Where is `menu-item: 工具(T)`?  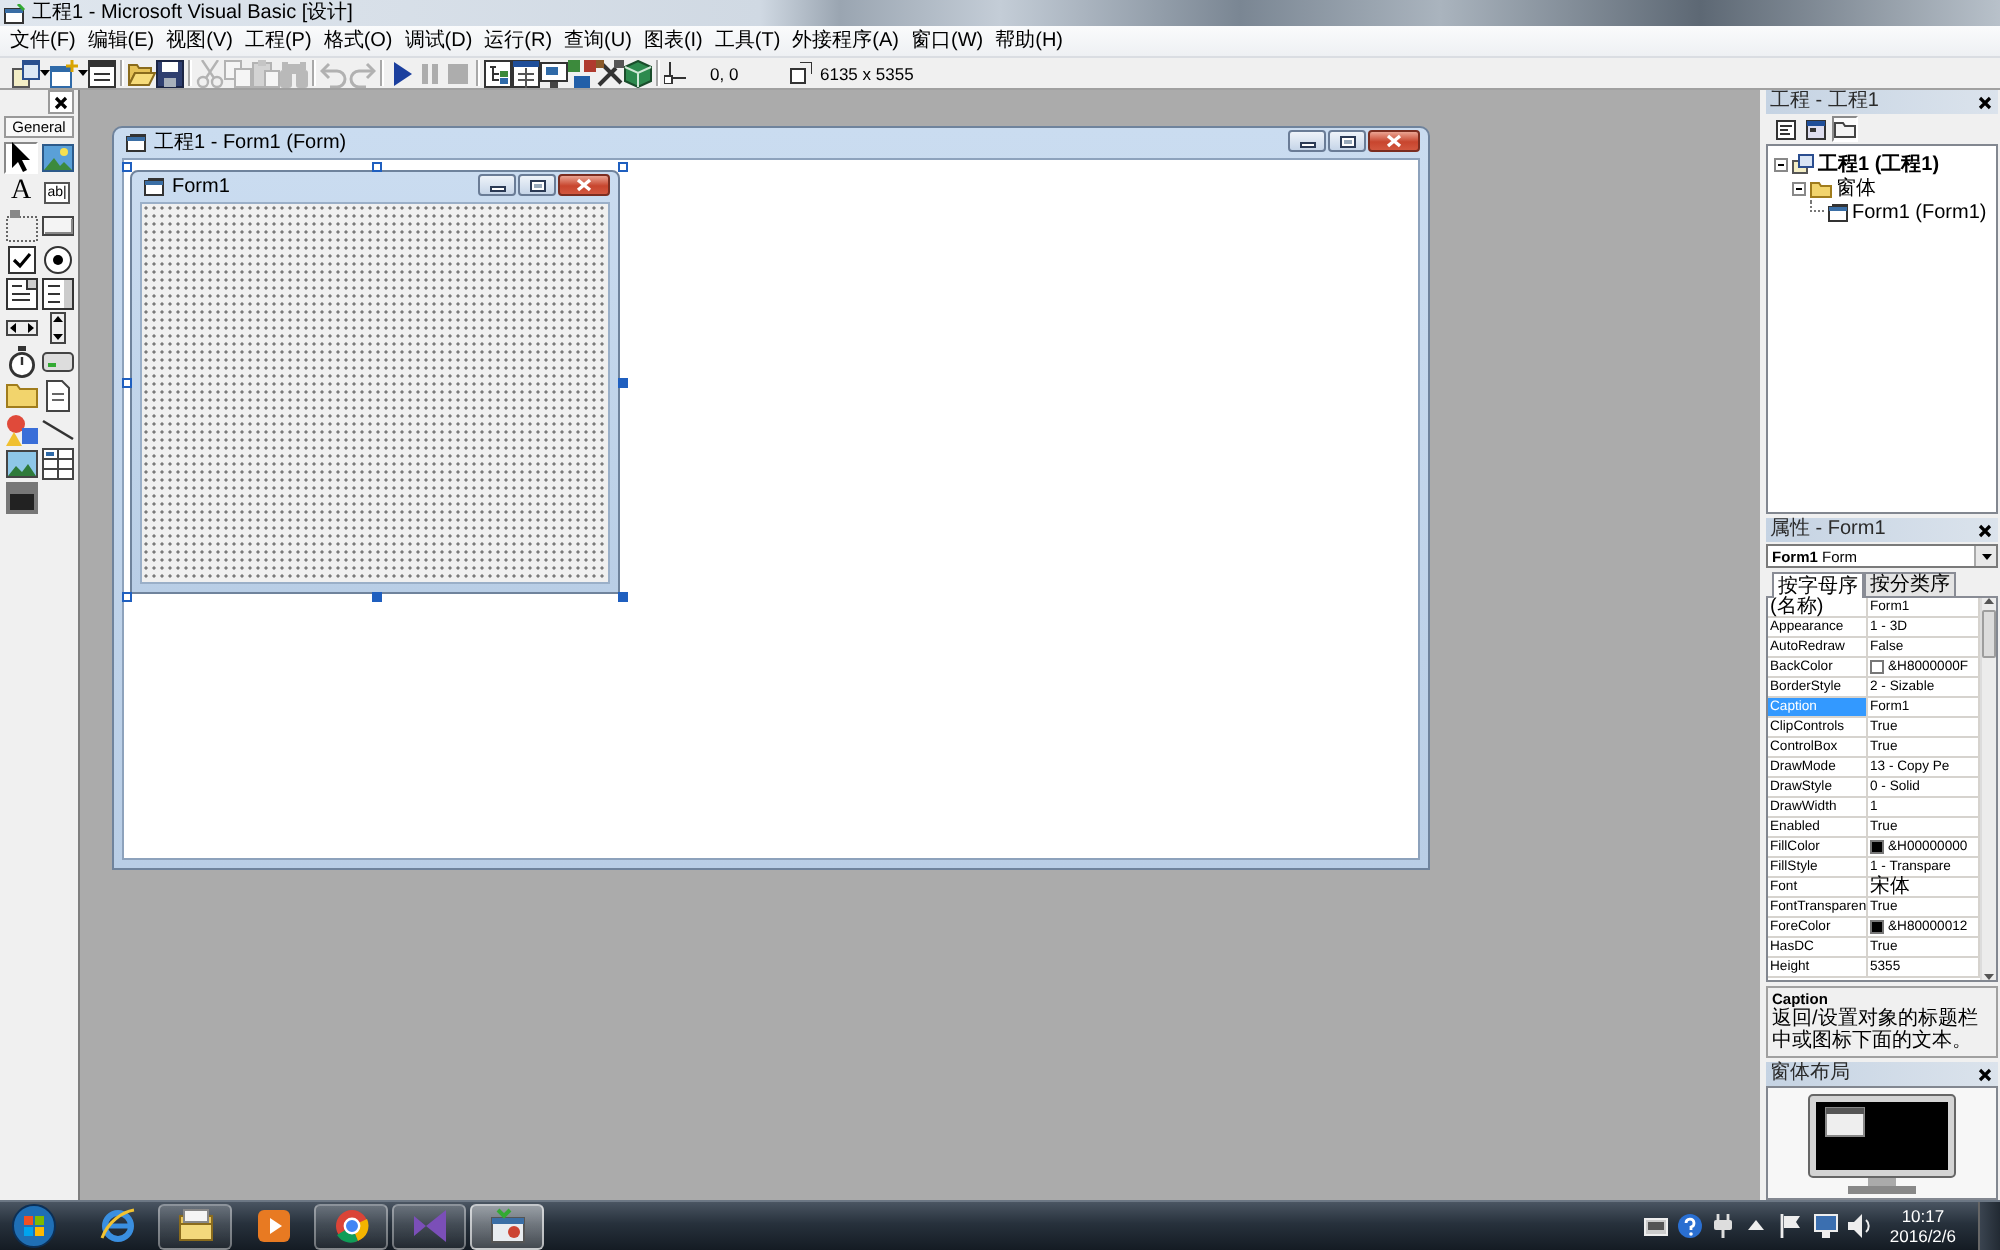
menu-item: 工具(T) is located at coordinates (747, 41).